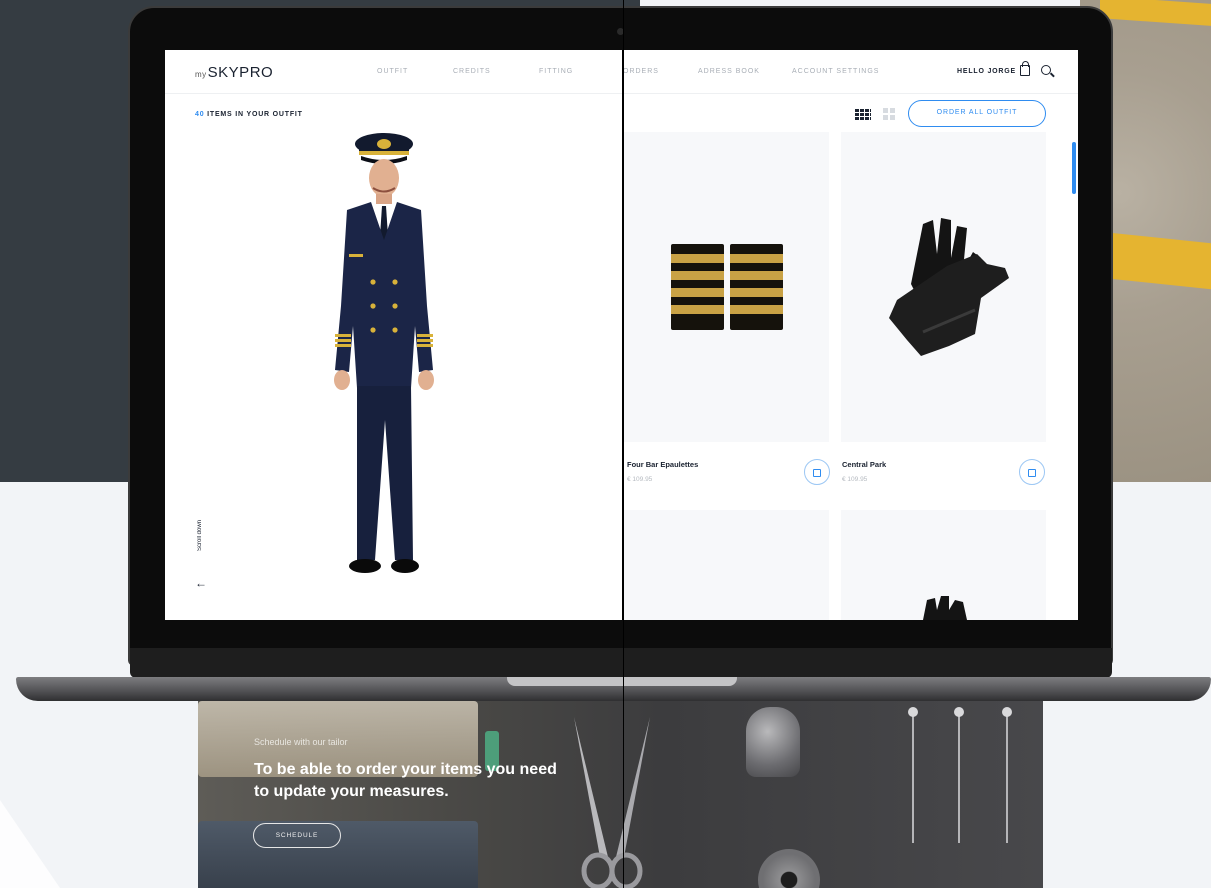 The width and height of the screenshot is (1211, 888). What do you see at coordinates (977, 113) in the screenshot?
I see `order-all-outfit-button: ORDER ALL OUTFIT` at bounding box center [977, 113].